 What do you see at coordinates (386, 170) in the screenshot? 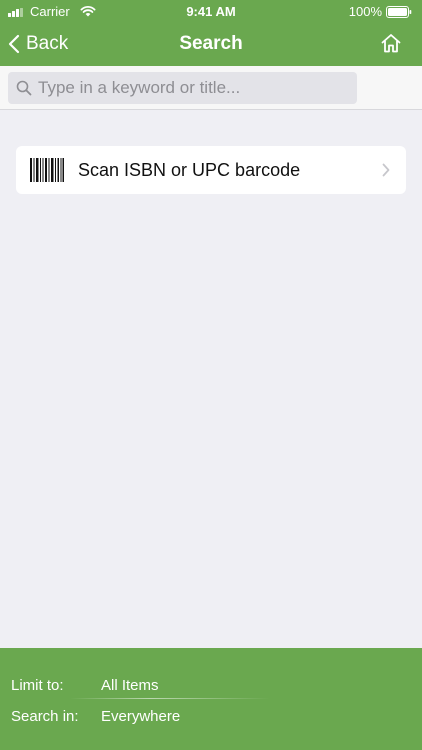
I see `chevron-right-icon` at bounding box center [386, 170].